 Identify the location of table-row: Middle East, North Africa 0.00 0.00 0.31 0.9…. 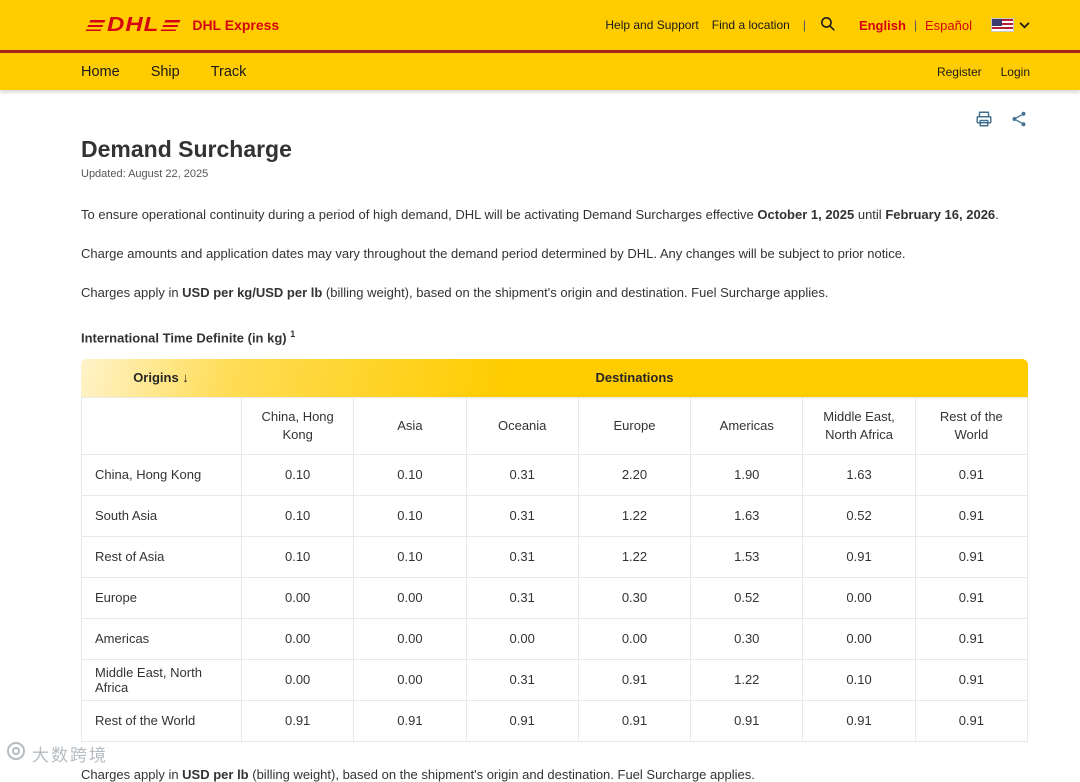
(555, 679).